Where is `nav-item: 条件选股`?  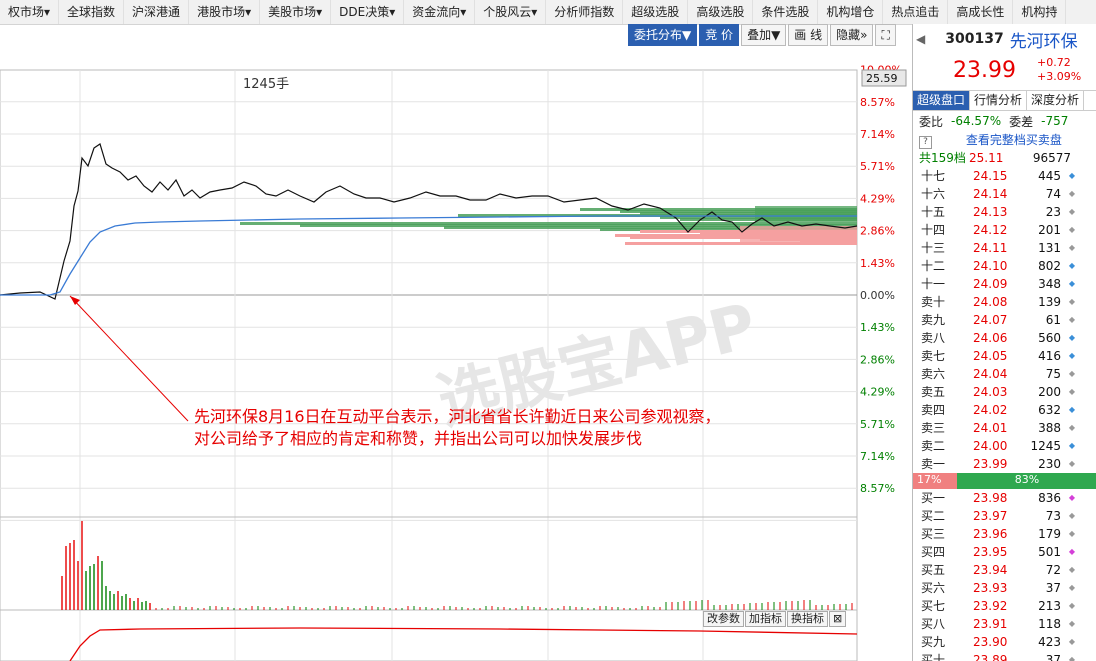
nav-item: 条件选股 is located at coordinates (786, 12).